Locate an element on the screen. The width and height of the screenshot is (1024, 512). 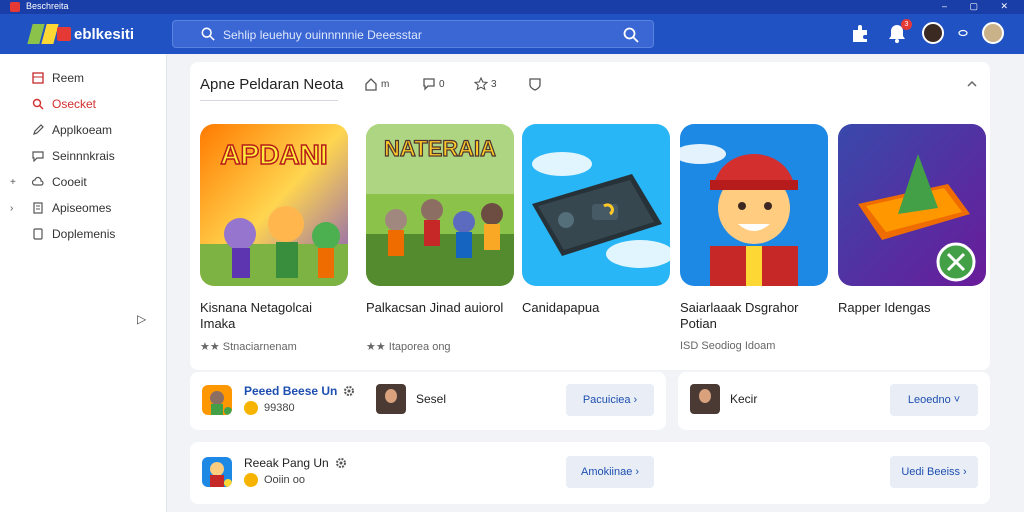
window-controls: – ▢ ✕ is located at coordinates (980, 6).